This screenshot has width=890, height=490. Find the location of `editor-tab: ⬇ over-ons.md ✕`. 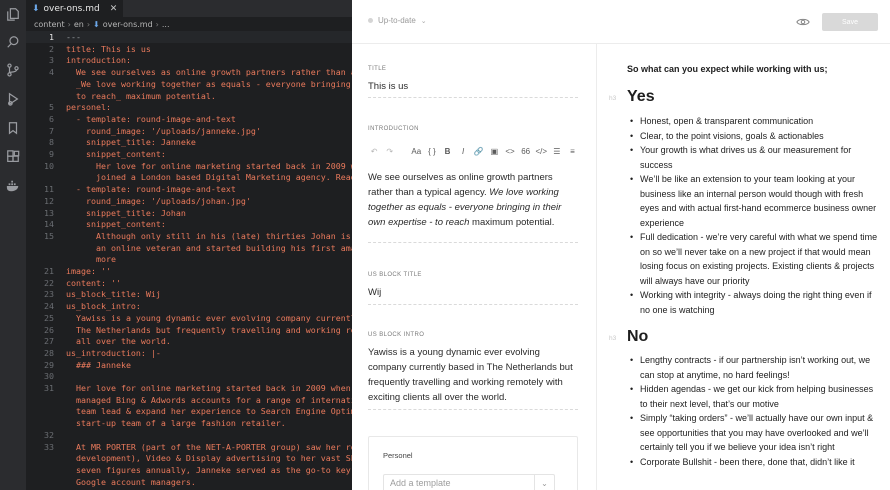

editor-tab: ⬇ over-ons.md ✕ is located at coordinates (75, 8).